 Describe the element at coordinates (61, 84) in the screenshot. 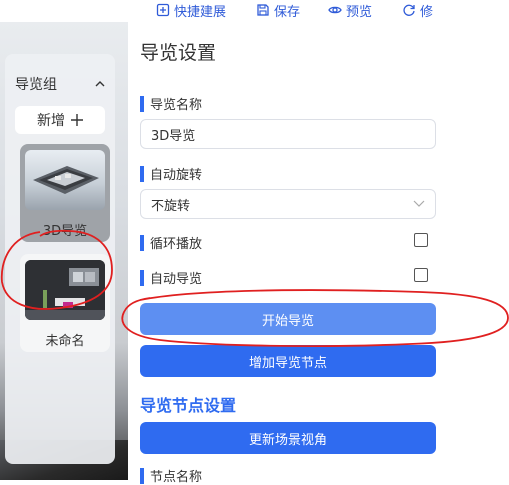

I see `group-header: 导览组` at that location.